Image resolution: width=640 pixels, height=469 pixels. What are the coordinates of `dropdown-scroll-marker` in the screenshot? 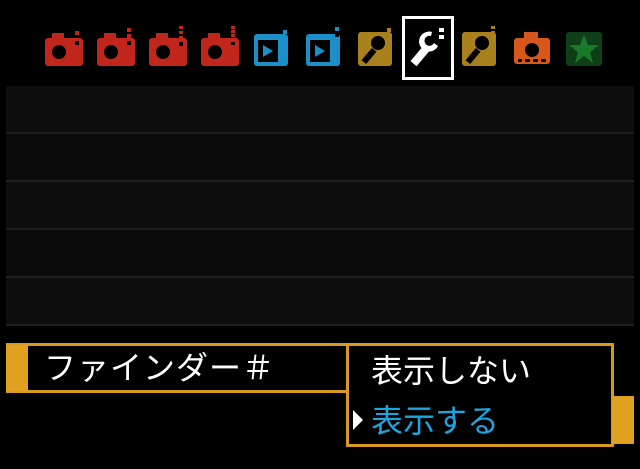 It's located at (623, 420).